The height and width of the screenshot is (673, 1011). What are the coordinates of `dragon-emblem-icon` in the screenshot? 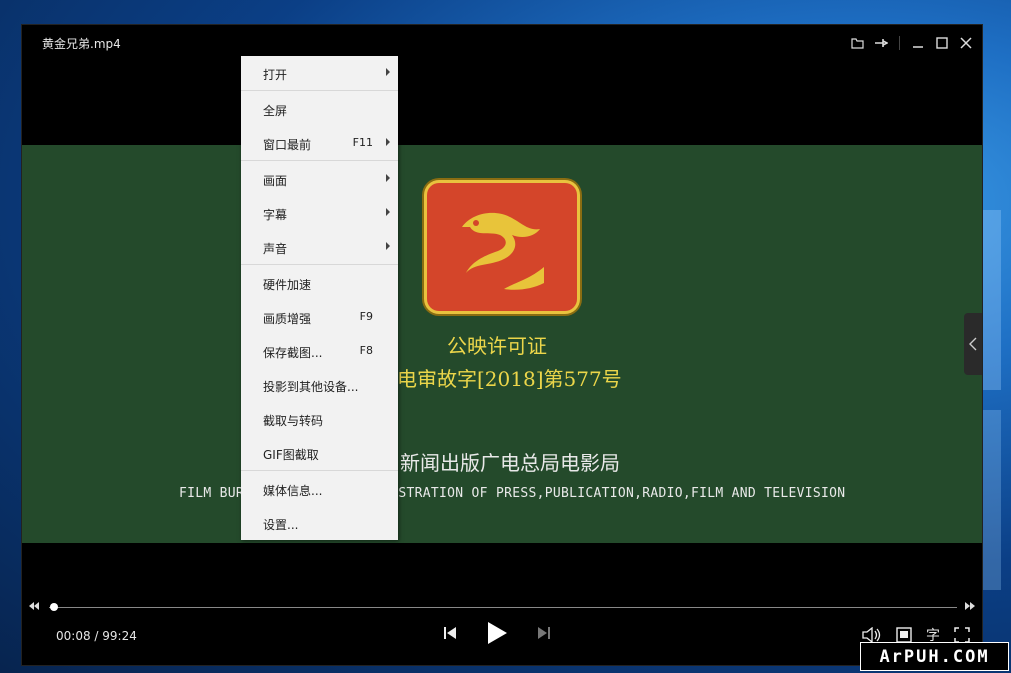 It's located at (503, 251).